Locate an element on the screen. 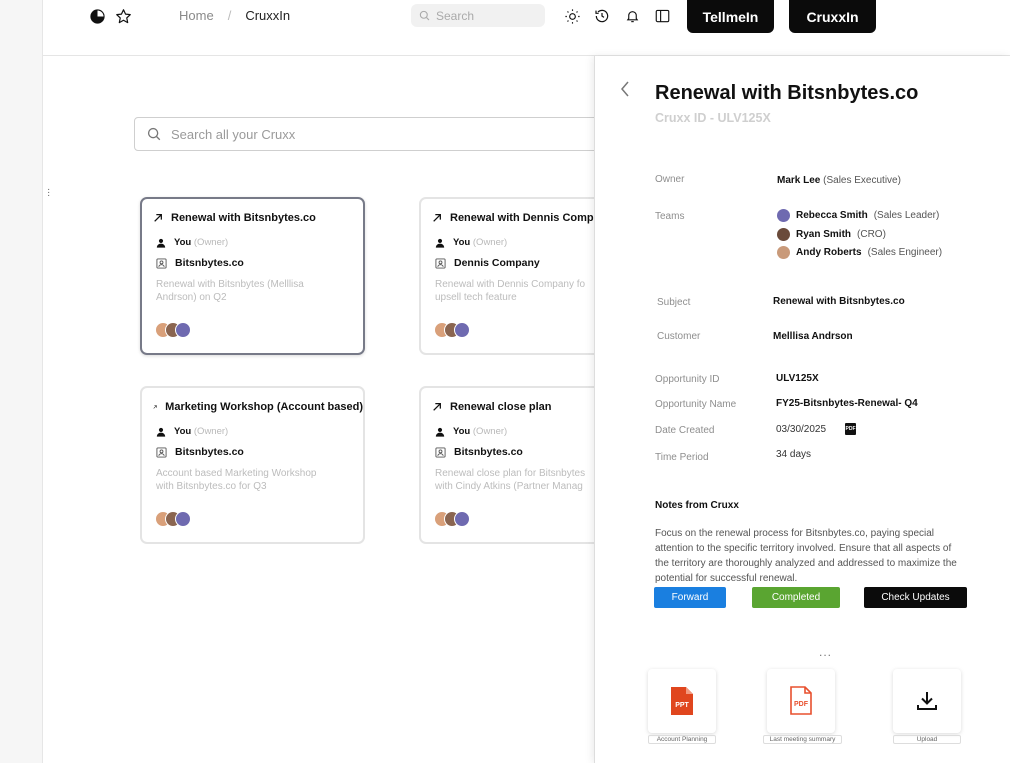  card-description-line: Andrson) on Q2 is located at coordinates (191, 297).